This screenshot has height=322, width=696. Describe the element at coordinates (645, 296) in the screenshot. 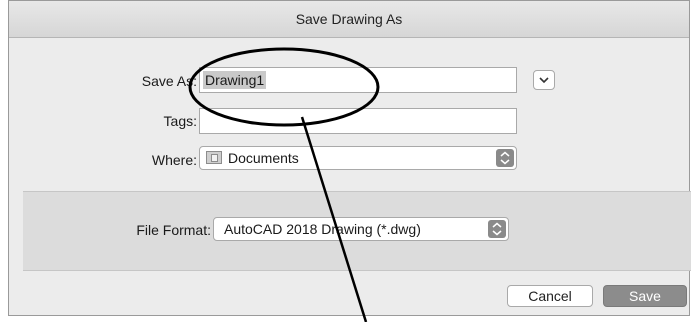

I see `save-button: Save` at that location.